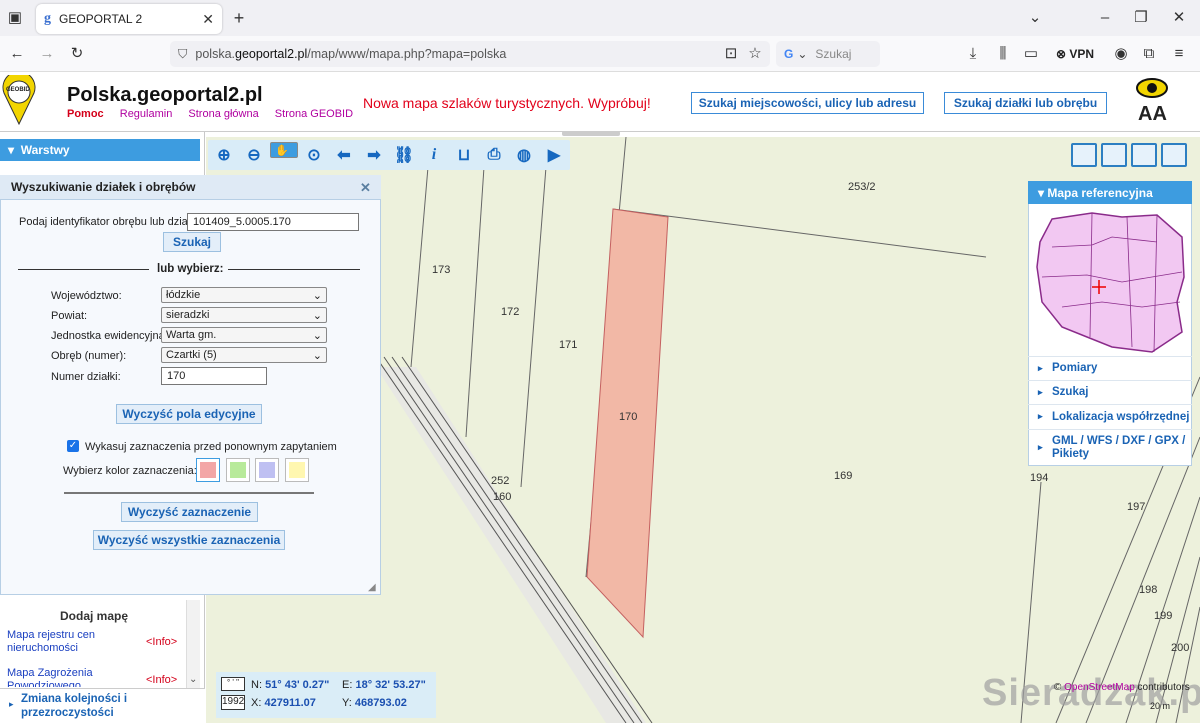 The height and width of the screenshot is (723, 1200). Describe the element at coordinates (19, 98) in the screenshot. I see `geobid-logo: GEOBID` at that location.